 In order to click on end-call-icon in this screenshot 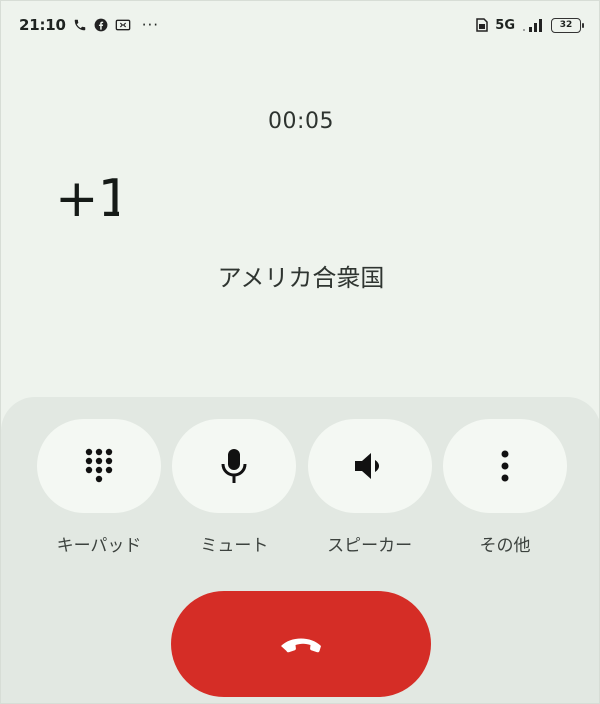, I will do `click(301, 645)`.